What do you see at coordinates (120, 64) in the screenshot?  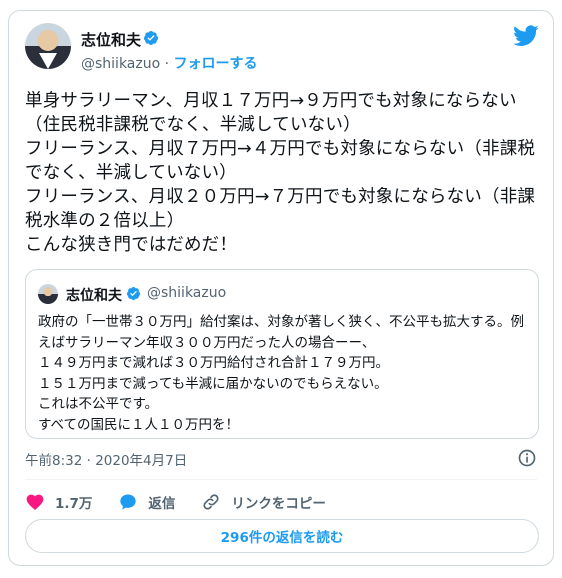 I see `author-handle: @shiikazuo` at bounding box center [120, 64].